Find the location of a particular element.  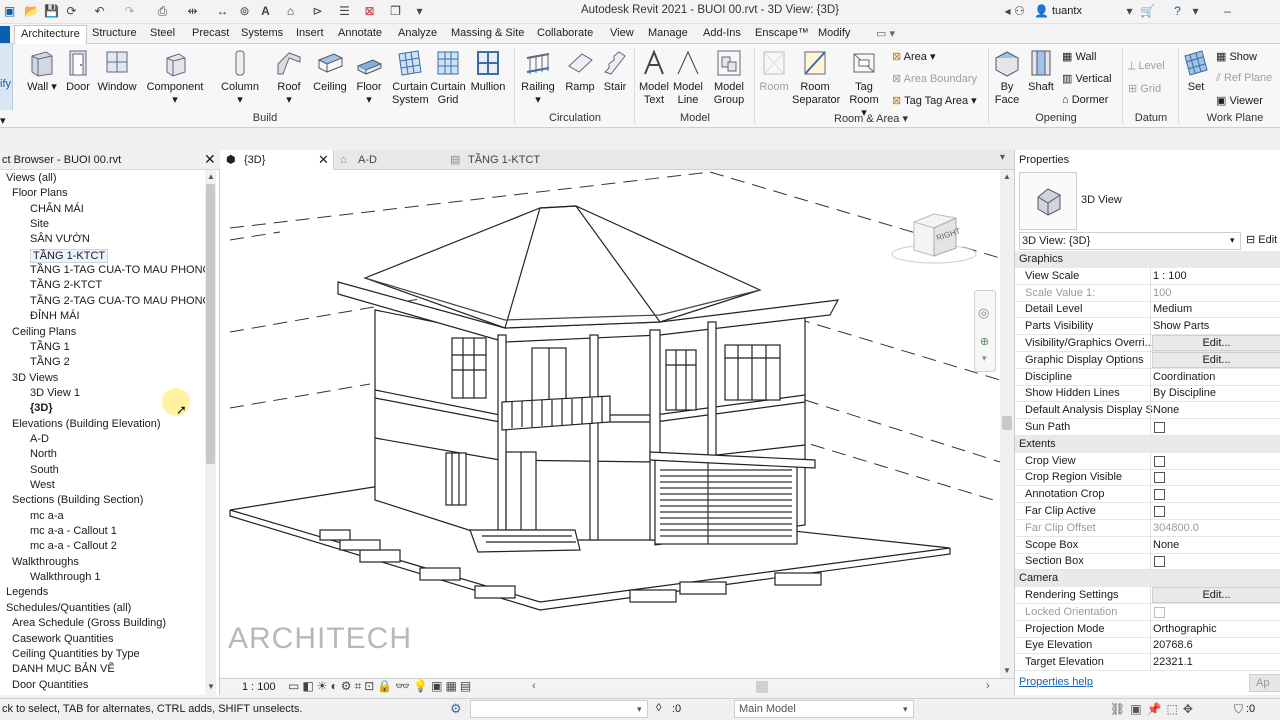

sun-path-icon: ☀ is located at coordinates (324, 686).